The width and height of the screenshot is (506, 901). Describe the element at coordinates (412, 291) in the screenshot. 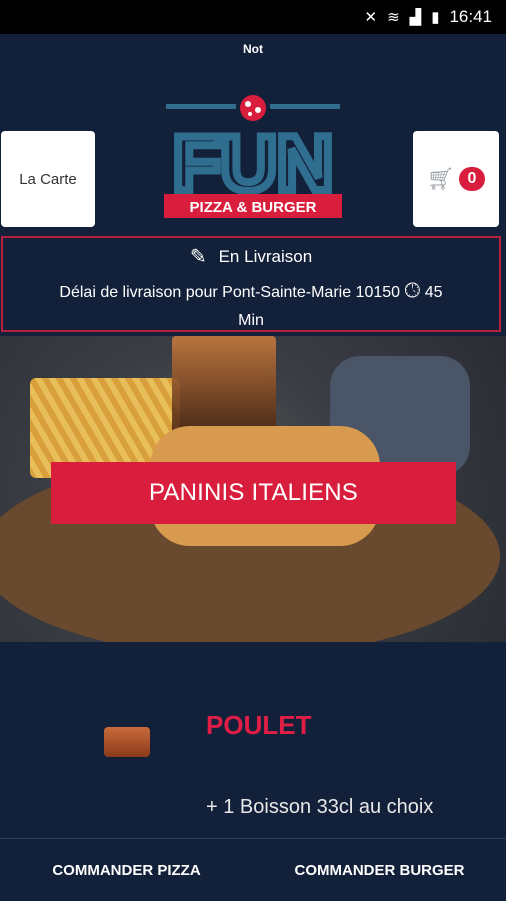

I see `clock-icon: 🕓︎` at that location.